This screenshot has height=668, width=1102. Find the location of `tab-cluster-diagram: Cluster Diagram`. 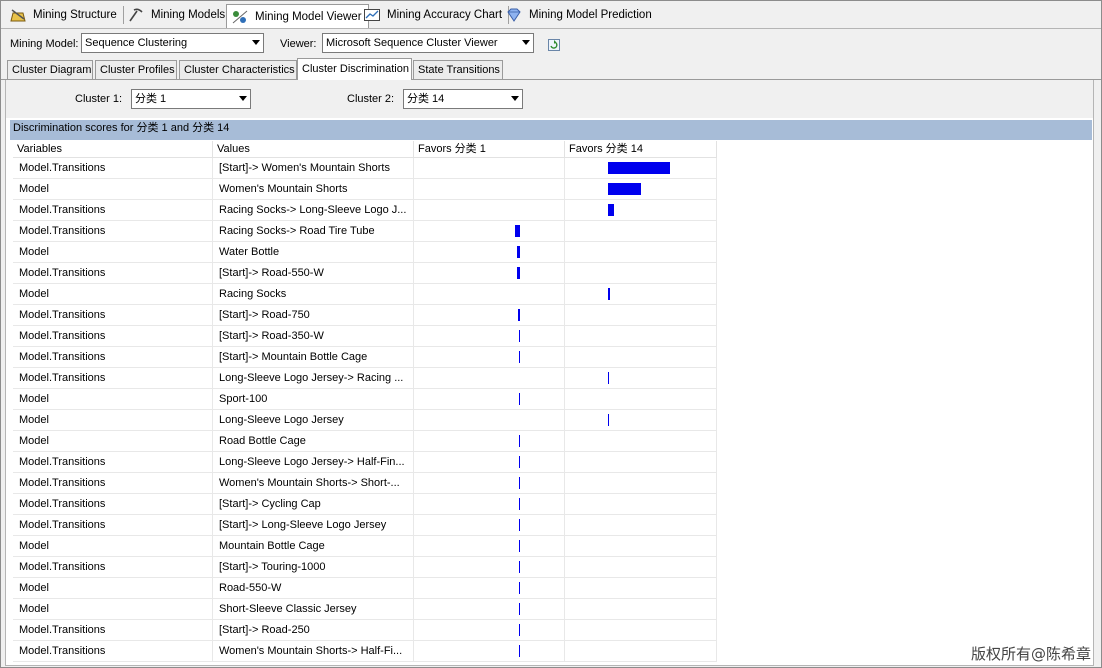

tab-cluster-diagram: Cluster Diagram is located at coordinates (50, 69).